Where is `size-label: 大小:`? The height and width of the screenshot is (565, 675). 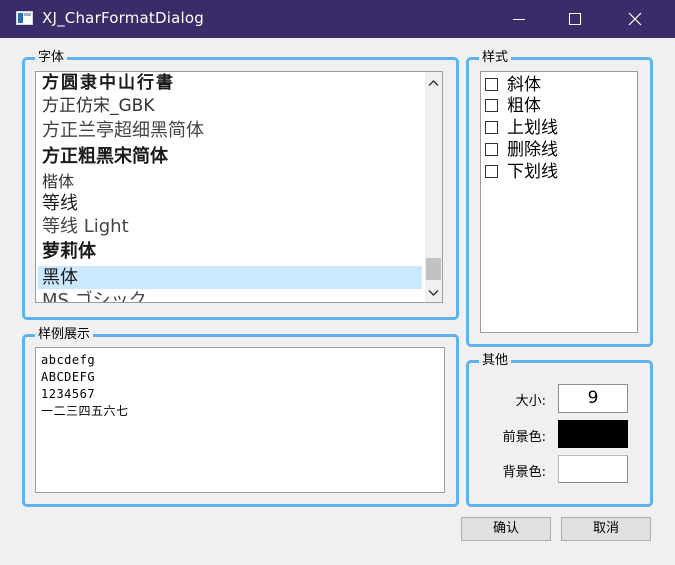 size-label: 大小: is located at coordinates (530, 401).